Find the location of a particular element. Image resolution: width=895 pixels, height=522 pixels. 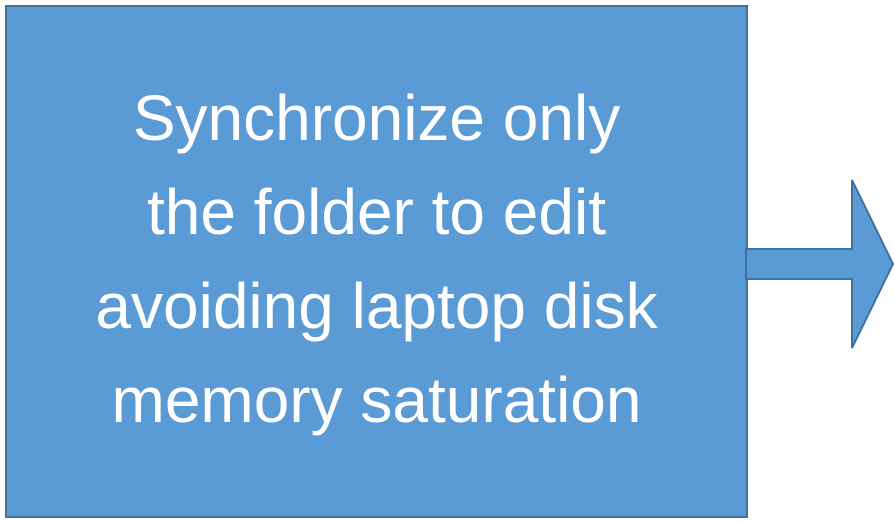

right-arrow-shape is located at coordinates (820, 264).